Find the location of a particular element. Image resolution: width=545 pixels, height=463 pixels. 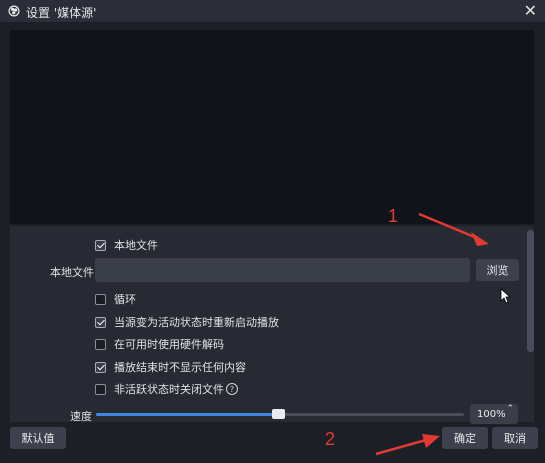

loop-checkbox is located at coordinates (100, 299).